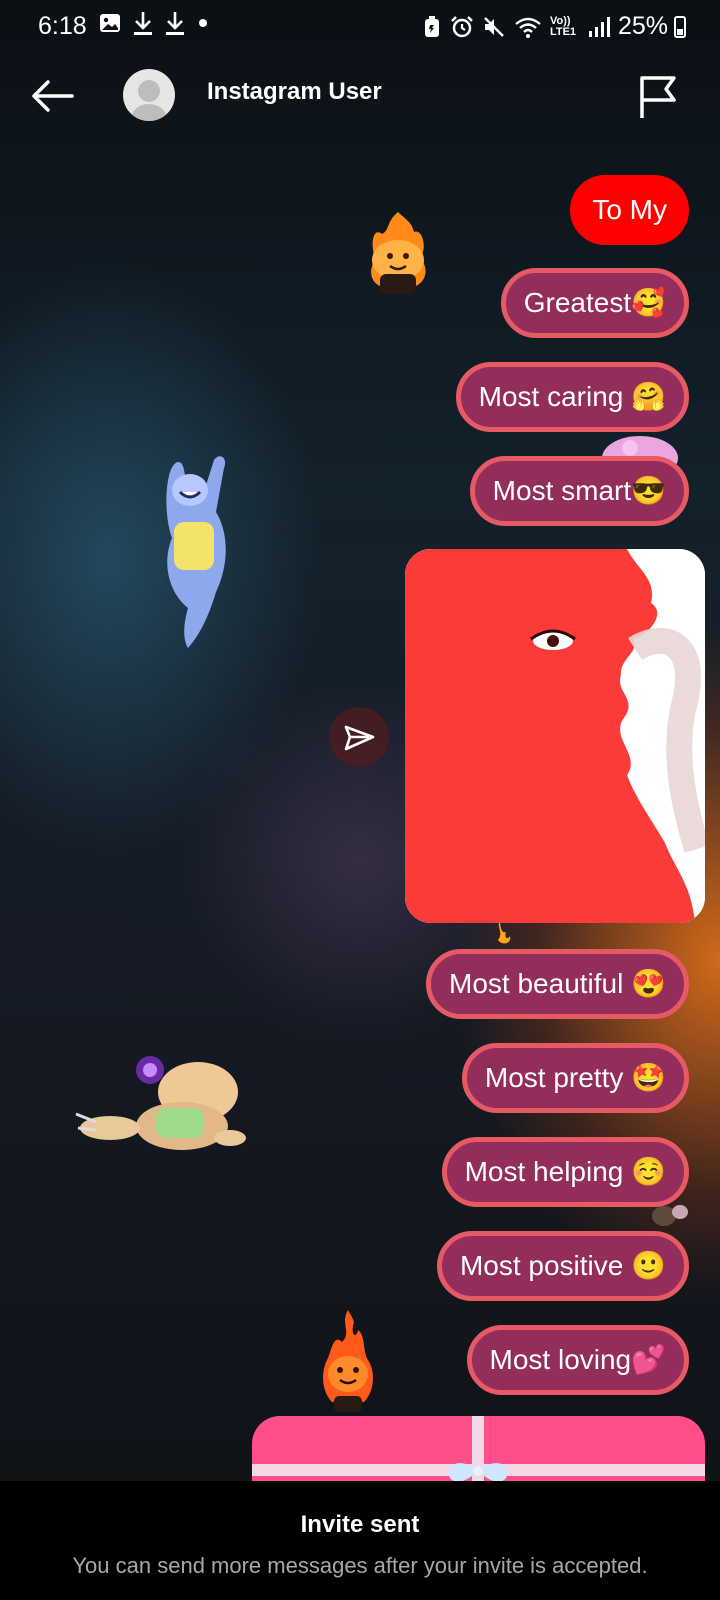  What do you see at coordinates (575, 1078) in the screenshot?
I see `message-bubble: Most pretty 🤩` at bounding box center [575, 1078].